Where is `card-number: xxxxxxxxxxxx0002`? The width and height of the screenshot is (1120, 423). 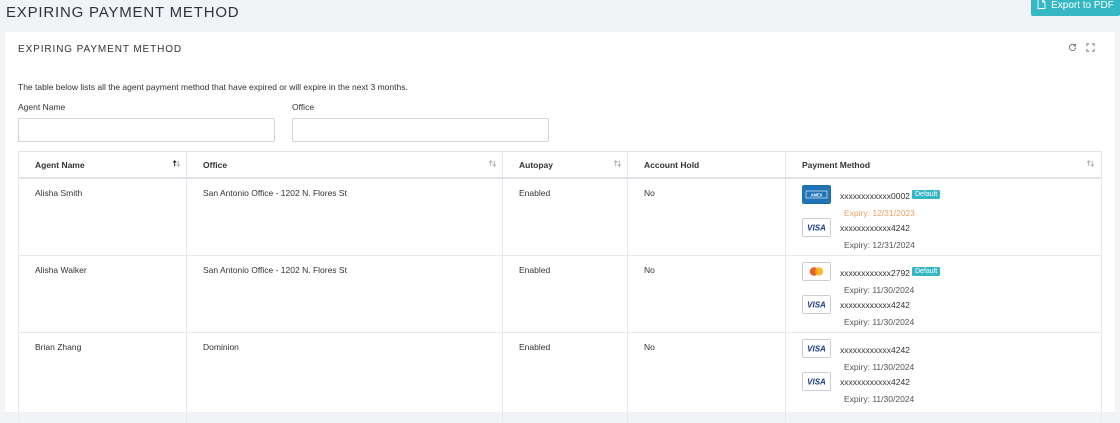 card-number: xxxxxxxxxxxx0002 is located at coordinates (875, 196).